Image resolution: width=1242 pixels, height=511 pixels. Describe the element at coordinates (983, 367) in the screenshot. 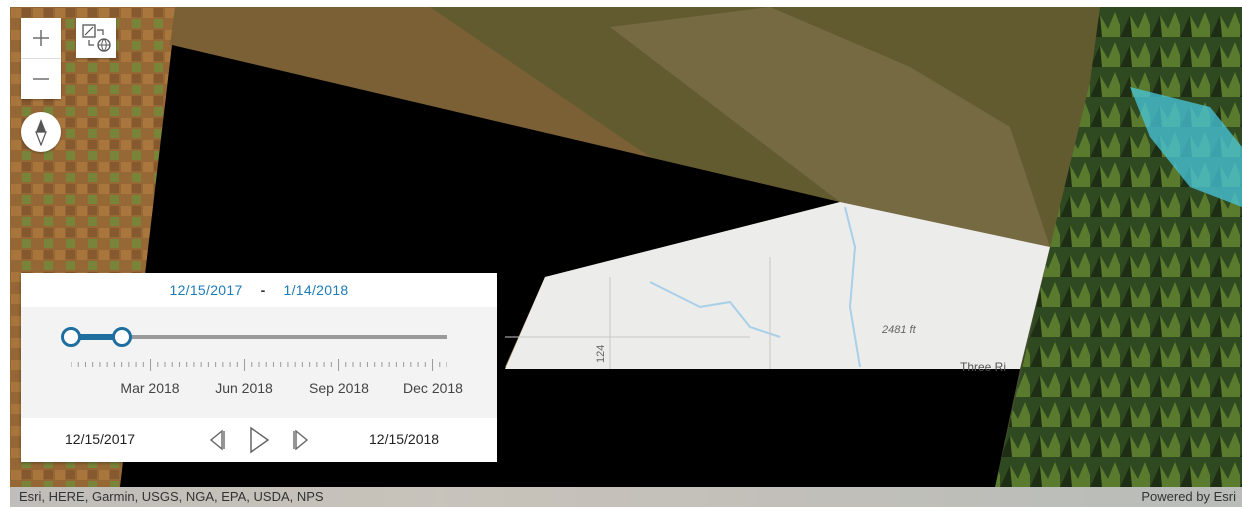

I see `place-label: Three Ri` at that location.